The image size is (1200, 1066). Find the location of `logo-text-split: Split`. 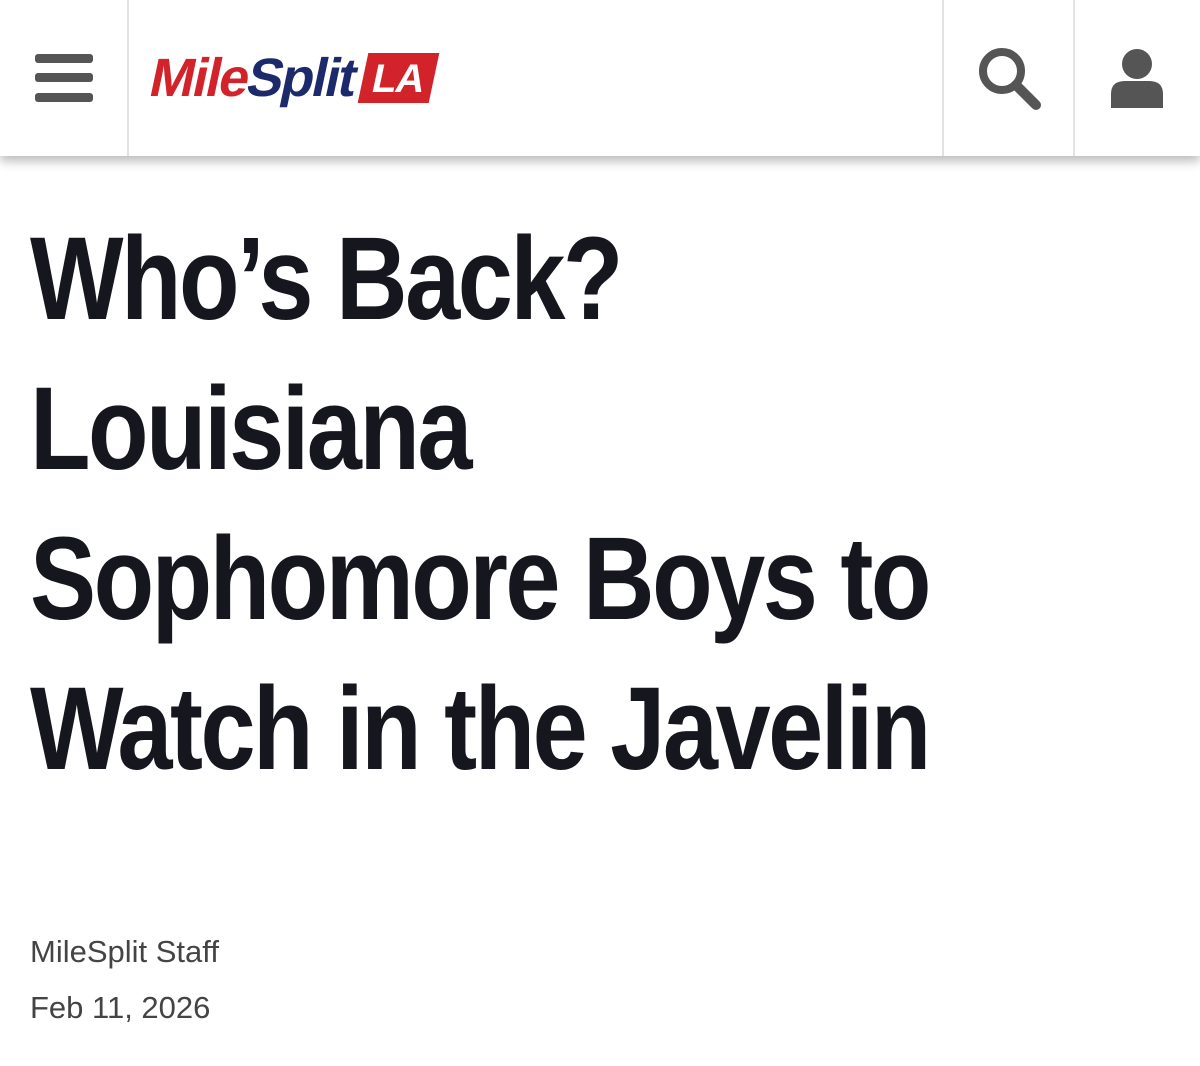

logo-text-split: Split is located at coordinates (301, 78).